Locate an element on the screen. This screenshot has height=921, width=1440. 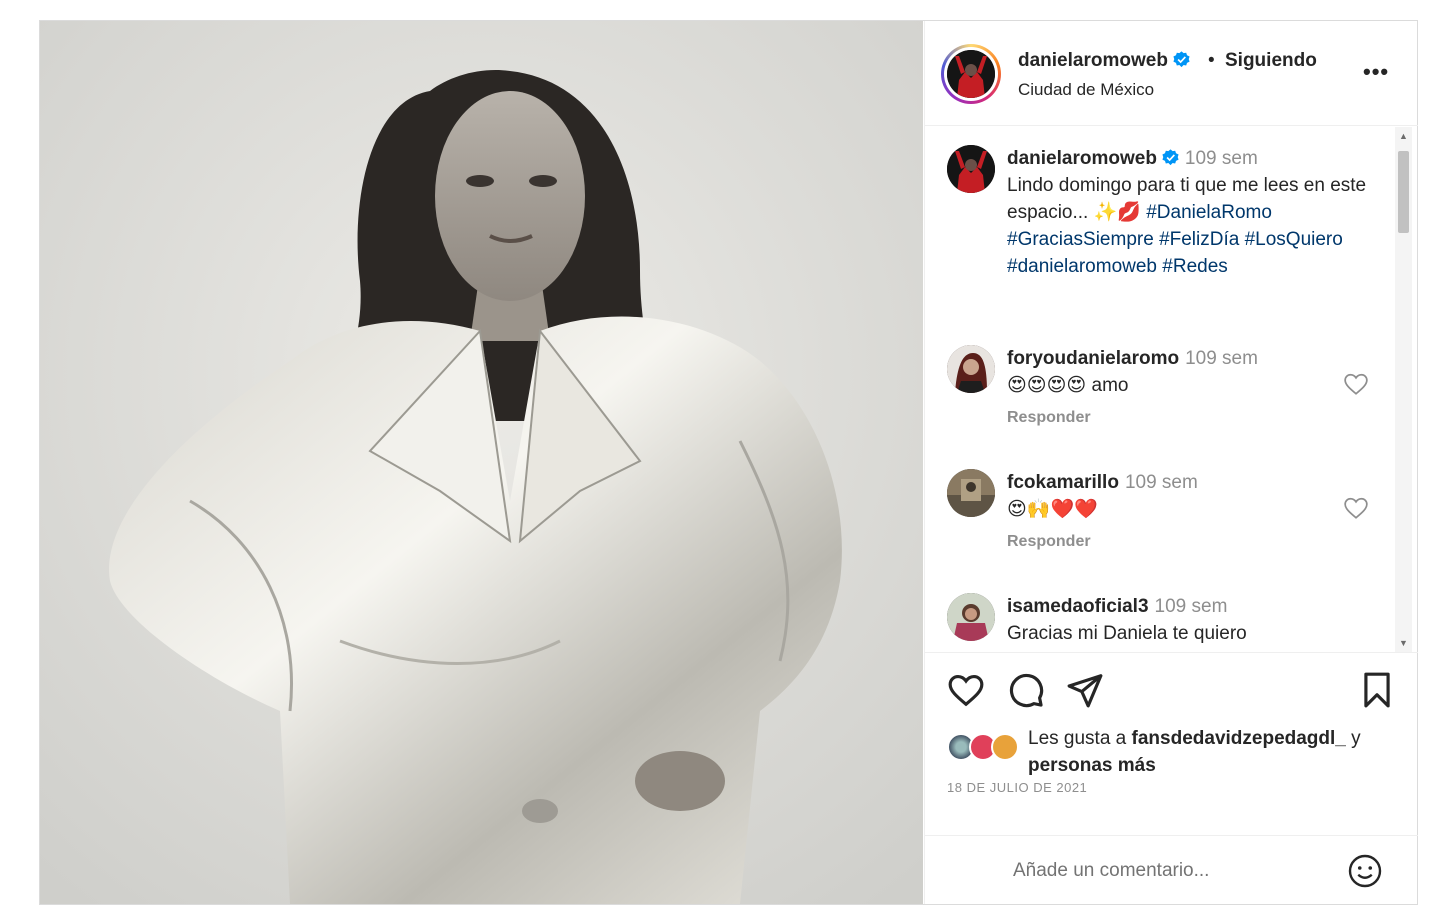
caption-time: 109 sem is located at coordinates (1221, 158).